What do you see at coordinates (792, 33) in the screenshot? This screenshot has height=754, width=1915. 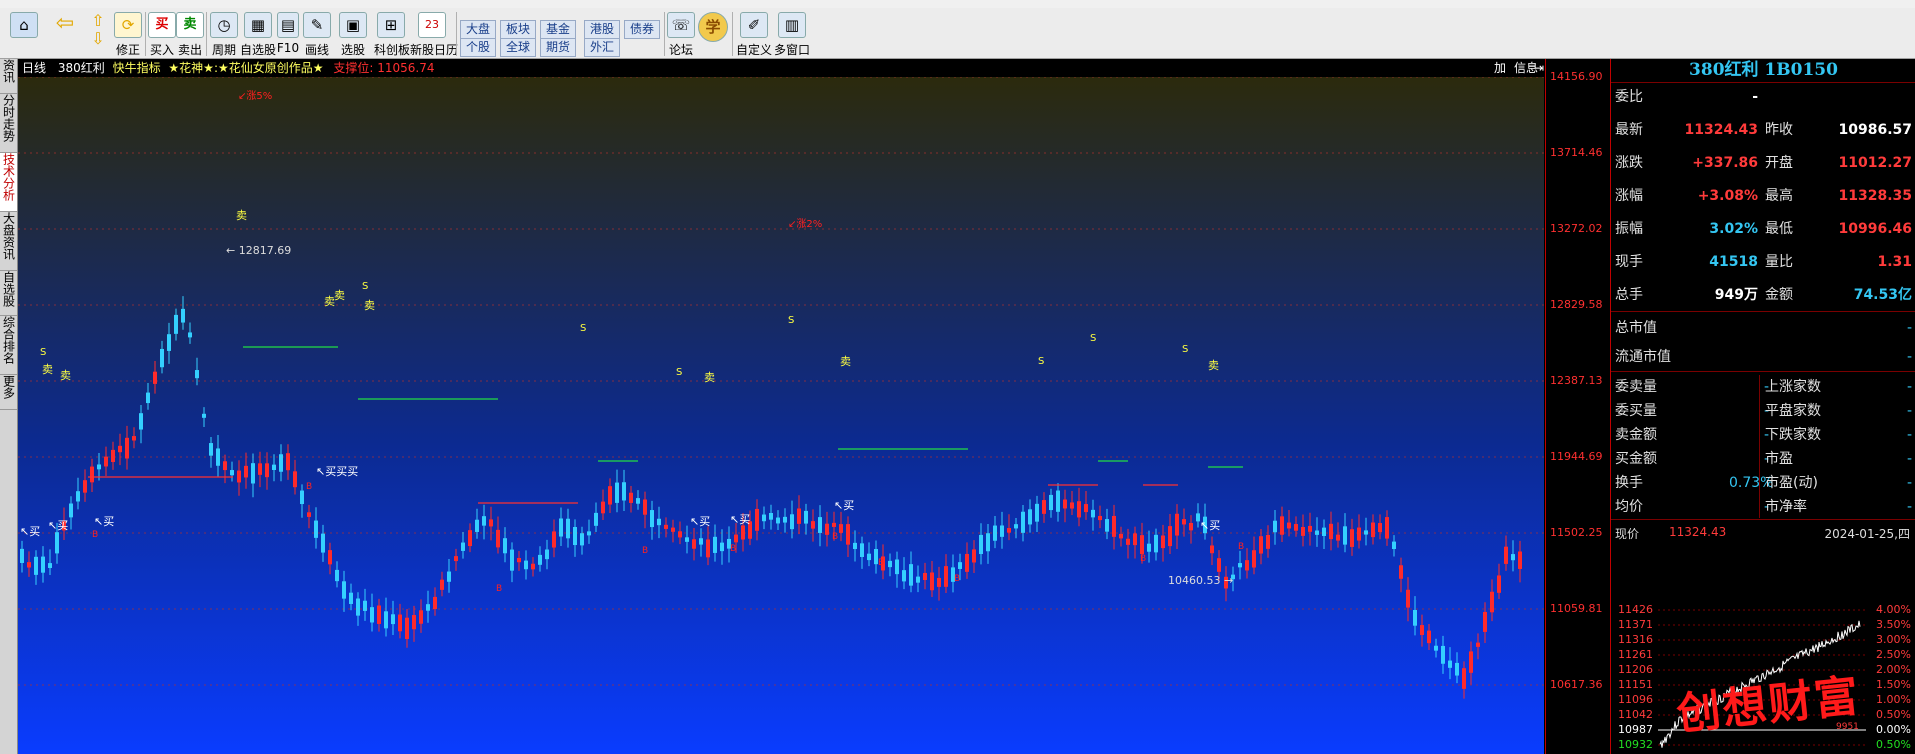 I see `multi-window-button: ▥ 多窗口` at bounding box center [792, 33].